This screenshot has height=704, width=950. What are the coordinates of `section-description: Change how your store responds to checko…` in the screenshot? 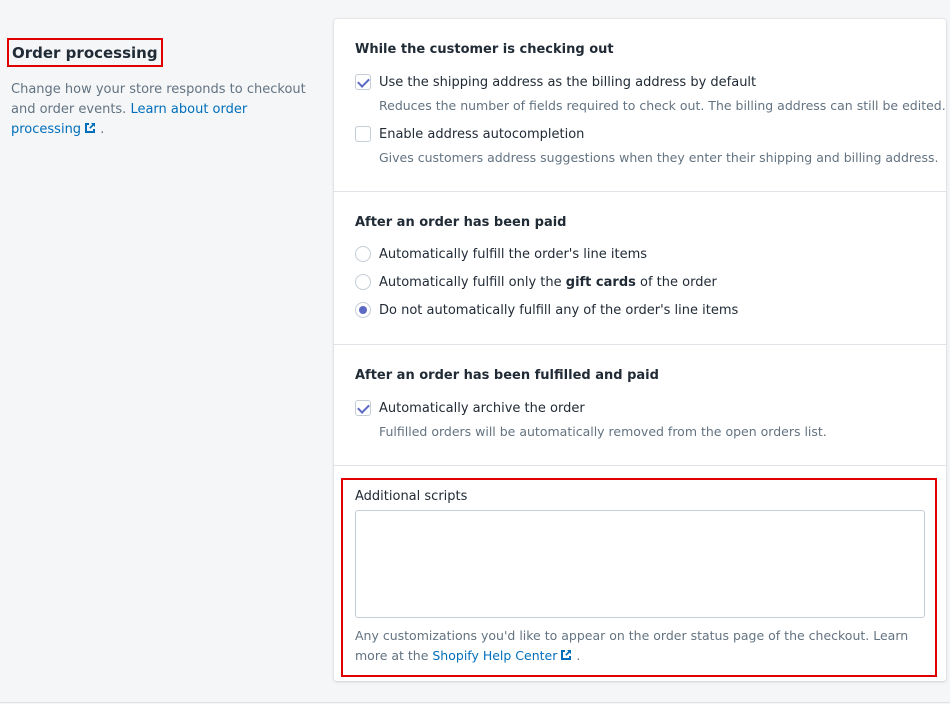 It's located at (161, 110).